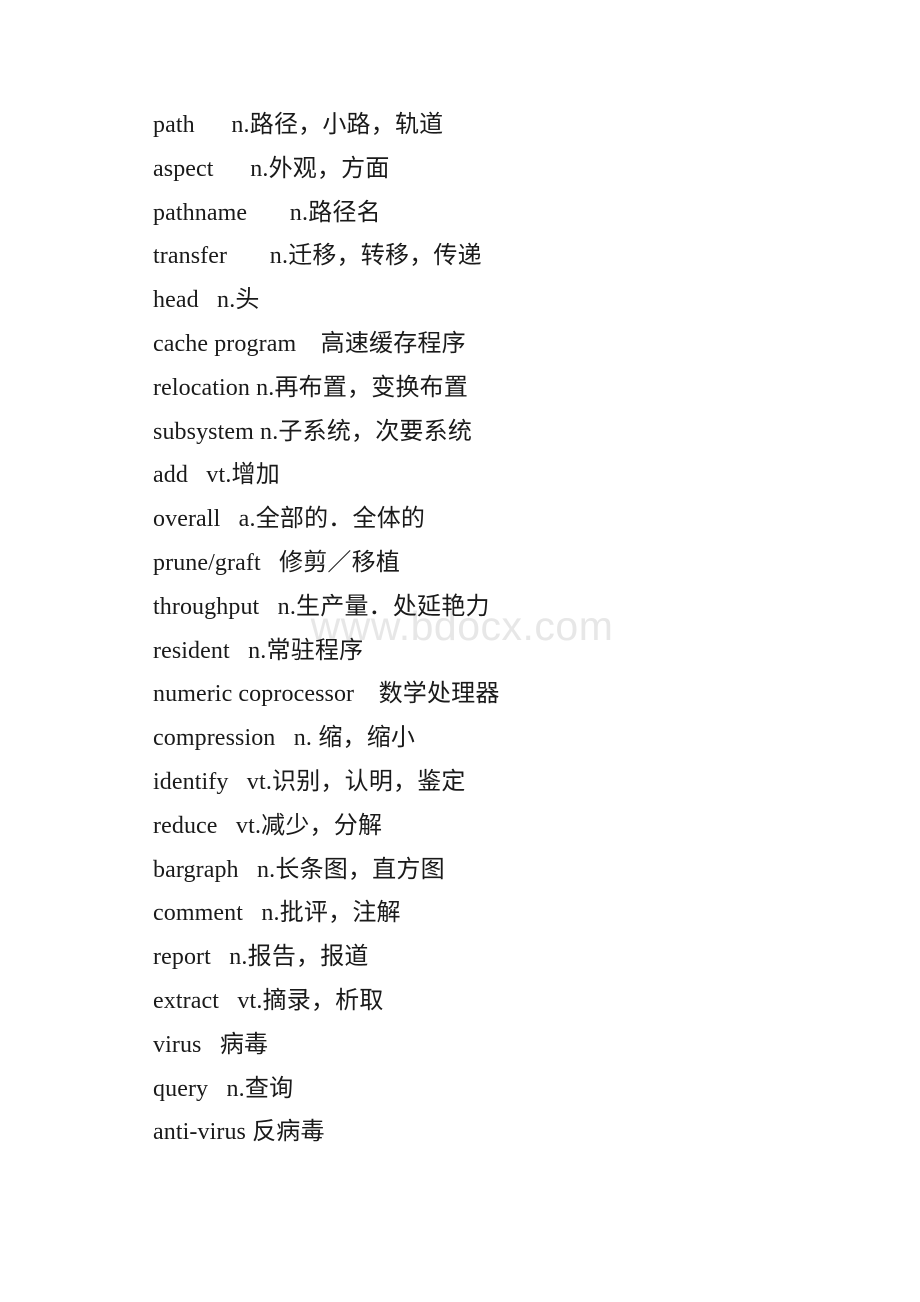 Image resolution: width=920 pixels, height=1302 pixels. Describe the element at coordinates (181, 1088) in the screenshot. I see `entry-term: query` at that location.